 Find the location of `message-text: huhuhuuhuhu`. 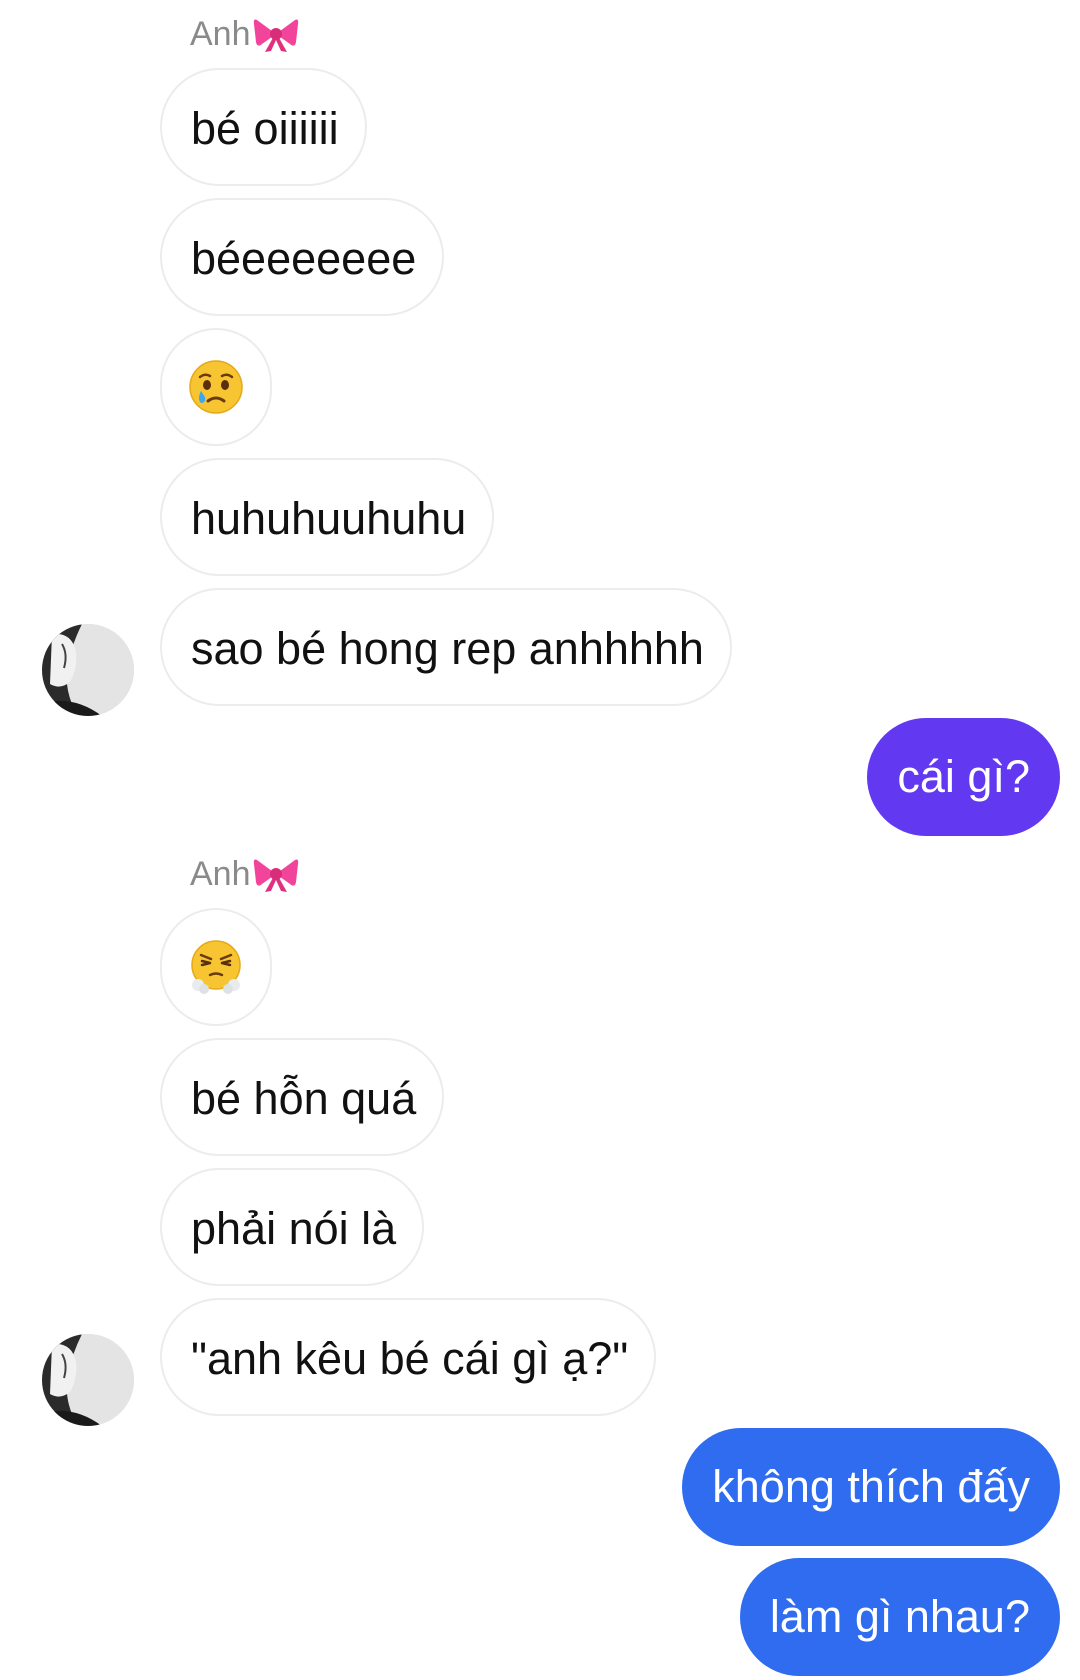

message-text: huhuhuuhuhu is located at coordinates (329, 518).